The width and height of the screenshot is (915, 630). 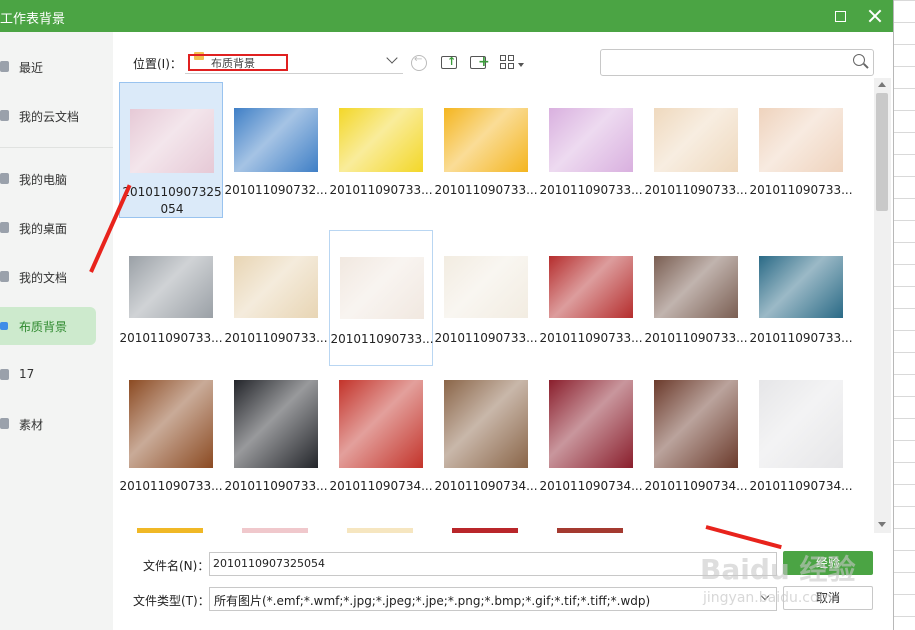 I want to click on sidebar-item-label: 我的桌面, so click(x=43, y=229).